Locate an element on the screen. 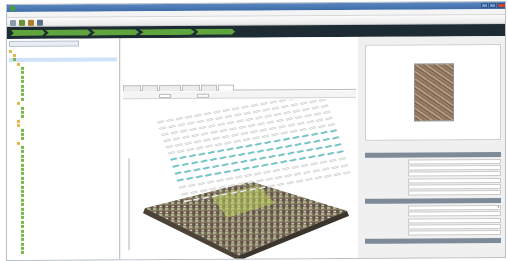 This screenshot has width=508, height=261. show-photos-select is located at coordinates (165, 95).